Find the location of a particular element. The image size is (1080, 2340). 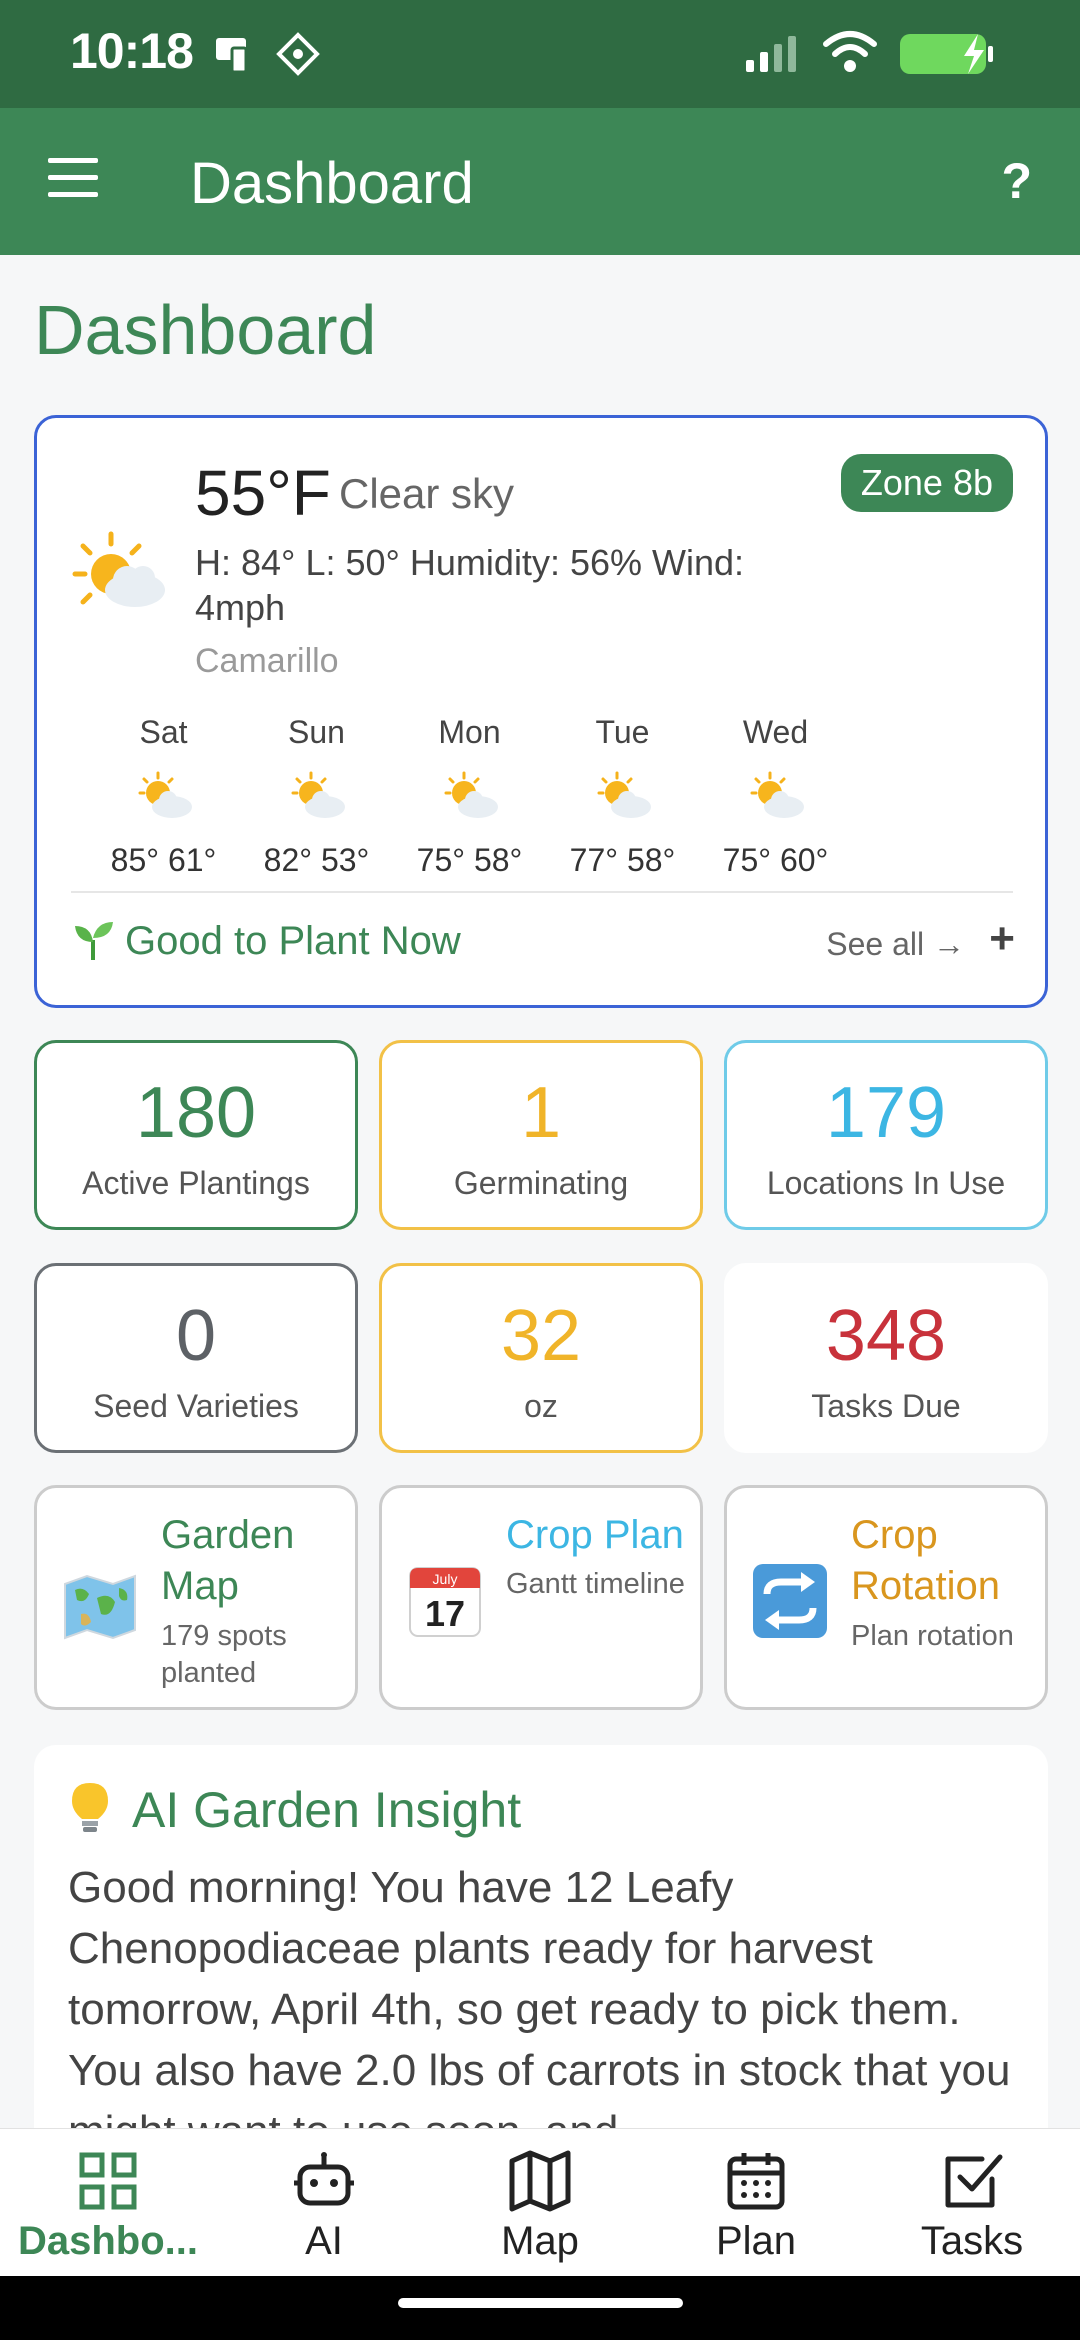

stat-card-oz: 32 oz is located at coordinates (541, 1358).